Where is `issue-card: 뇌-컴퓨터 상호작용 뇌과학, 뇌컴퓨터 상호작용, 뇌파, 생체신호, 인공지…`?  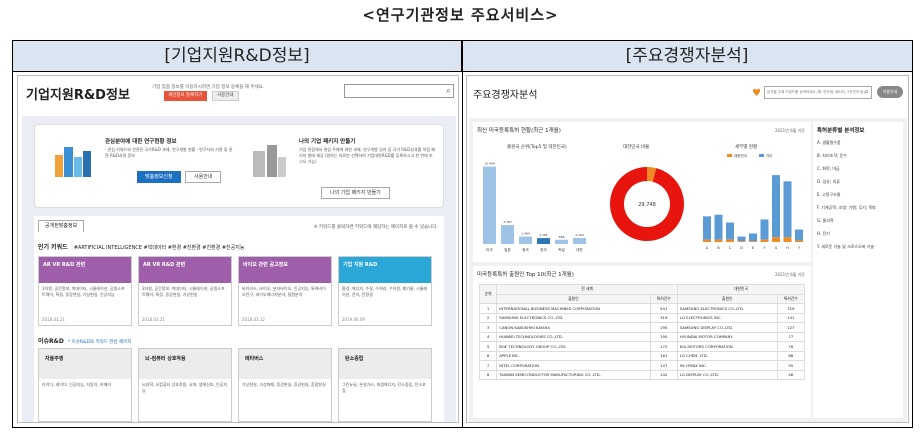 issue-card: 뇌-컴퓨터 상호작용 뇌과학, 뇌컴퓨터 상호작용, 뇌파, 생체신호, 인공지… is located at coordinates (185, 385).